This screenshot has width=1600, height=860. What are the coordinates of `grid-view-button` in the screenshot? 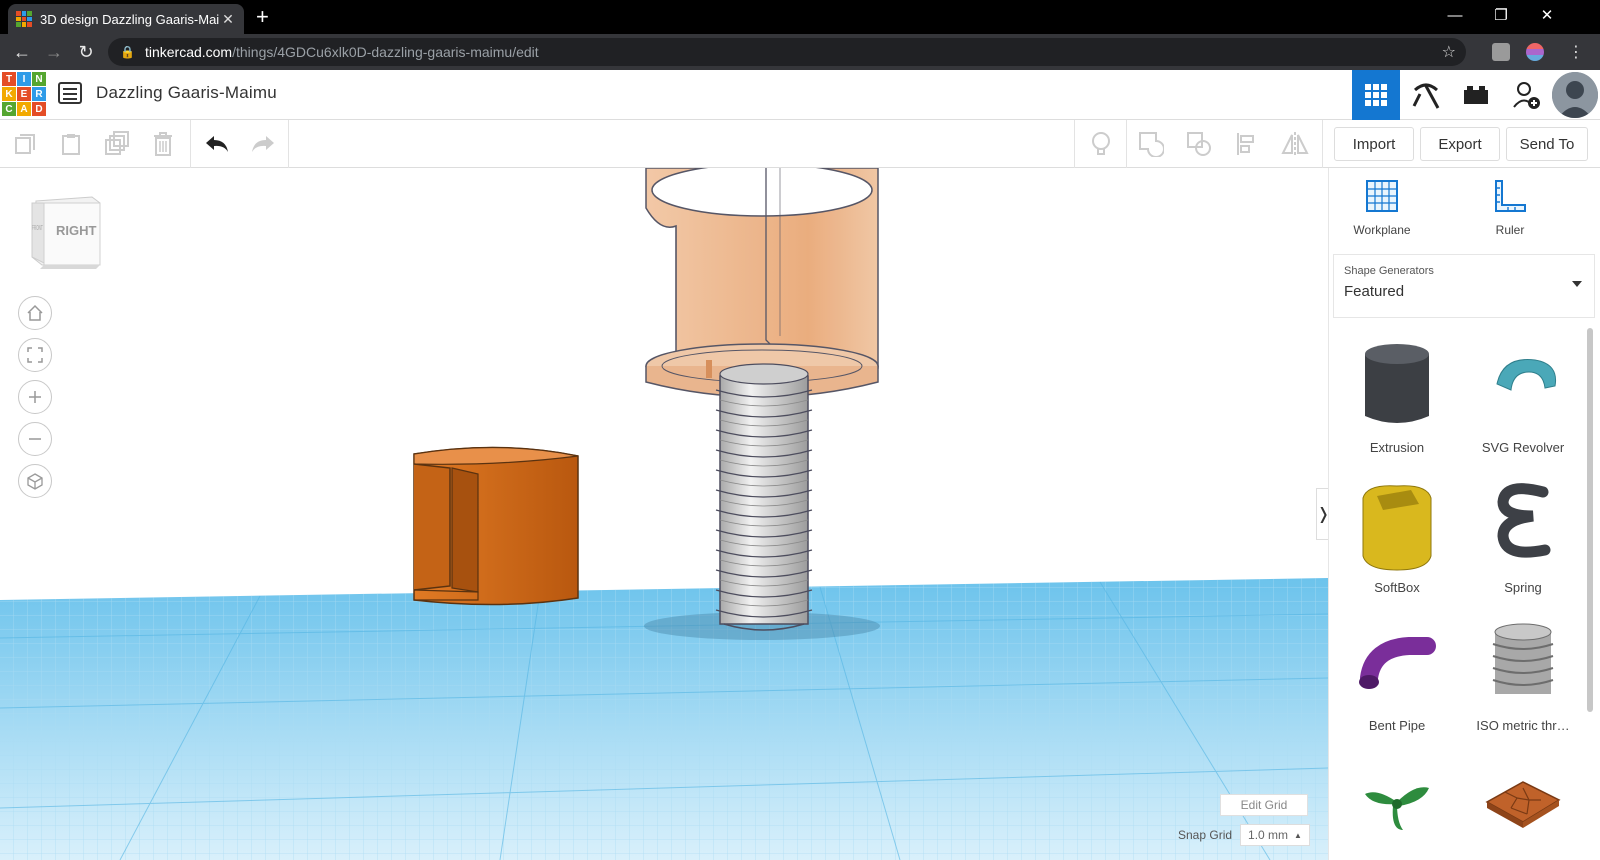 It's located at (1376, 95).